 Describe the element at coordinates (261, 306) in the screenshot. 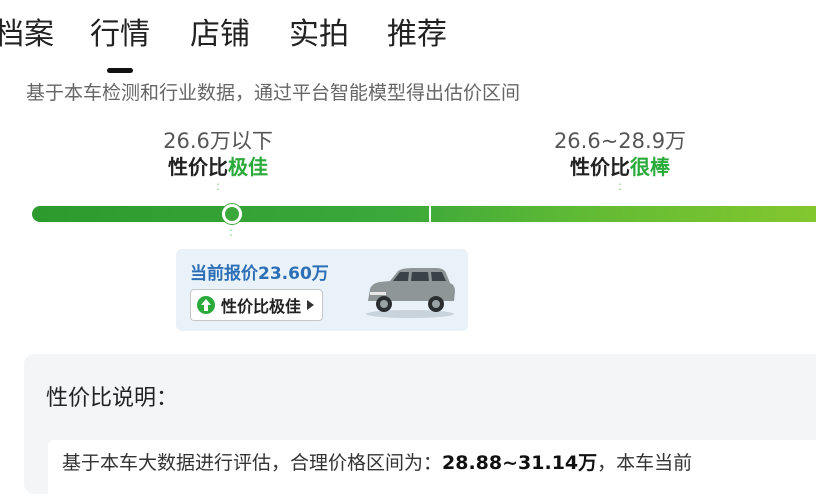

I see `value-rating-label: 性价比极佳` at that location.